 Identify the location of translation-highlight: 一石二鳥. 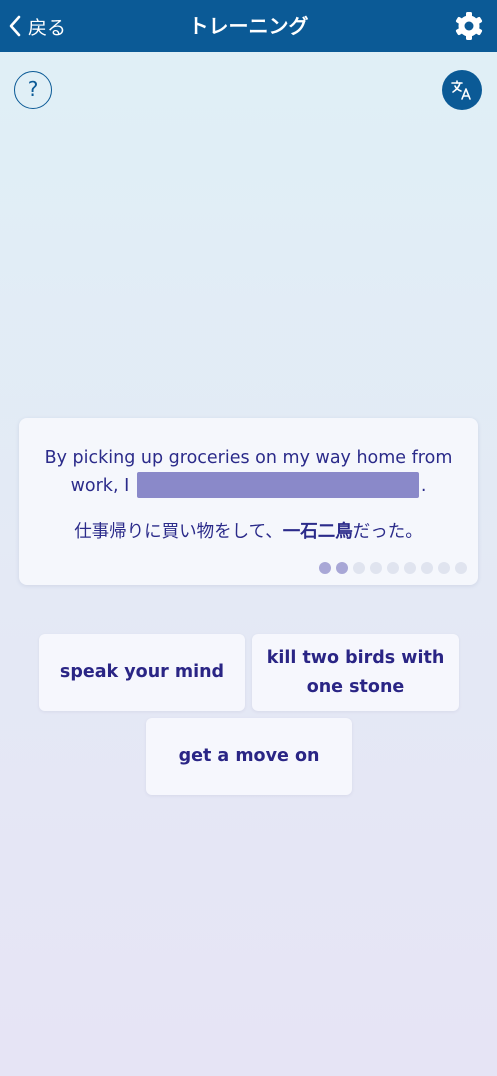
(317, 532).